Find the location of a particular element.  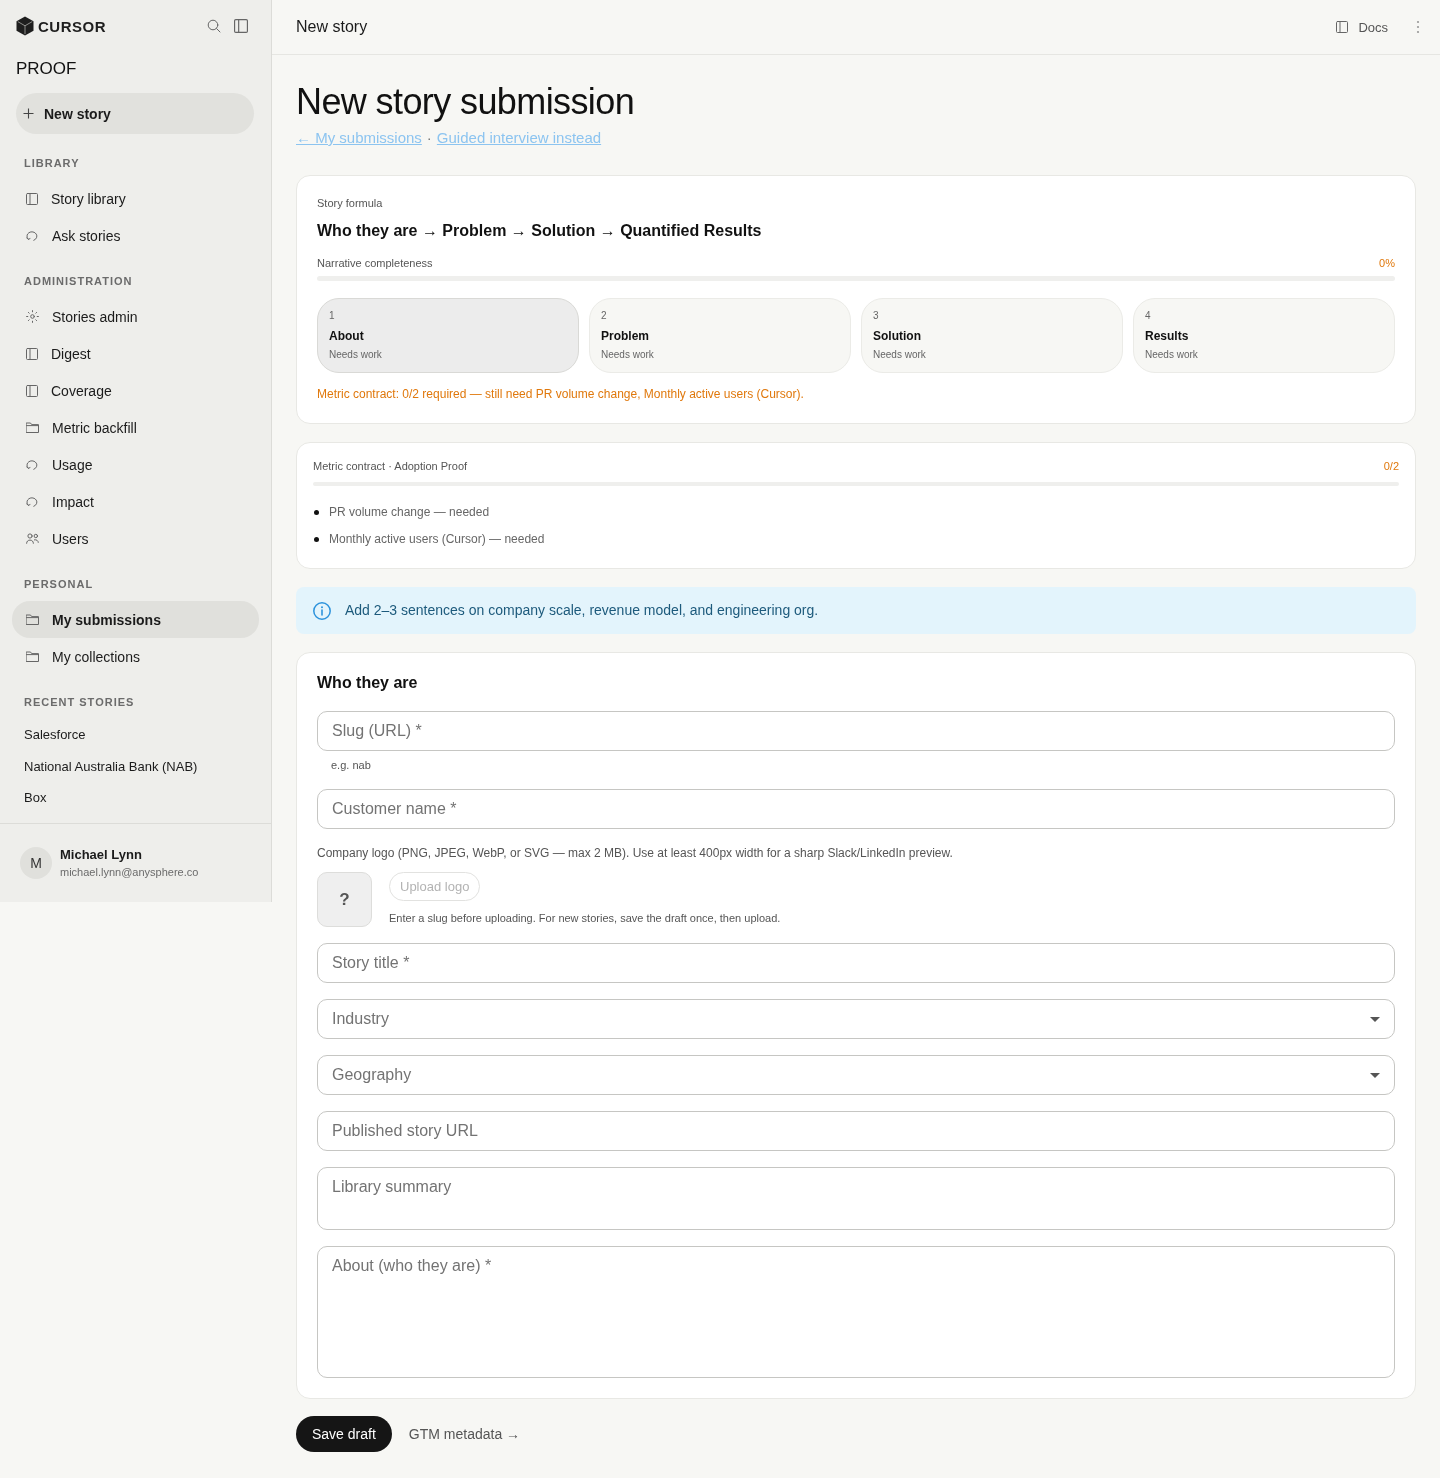

card-title: Metric contract · Adoption Proof is located at coordinates (390, 466).